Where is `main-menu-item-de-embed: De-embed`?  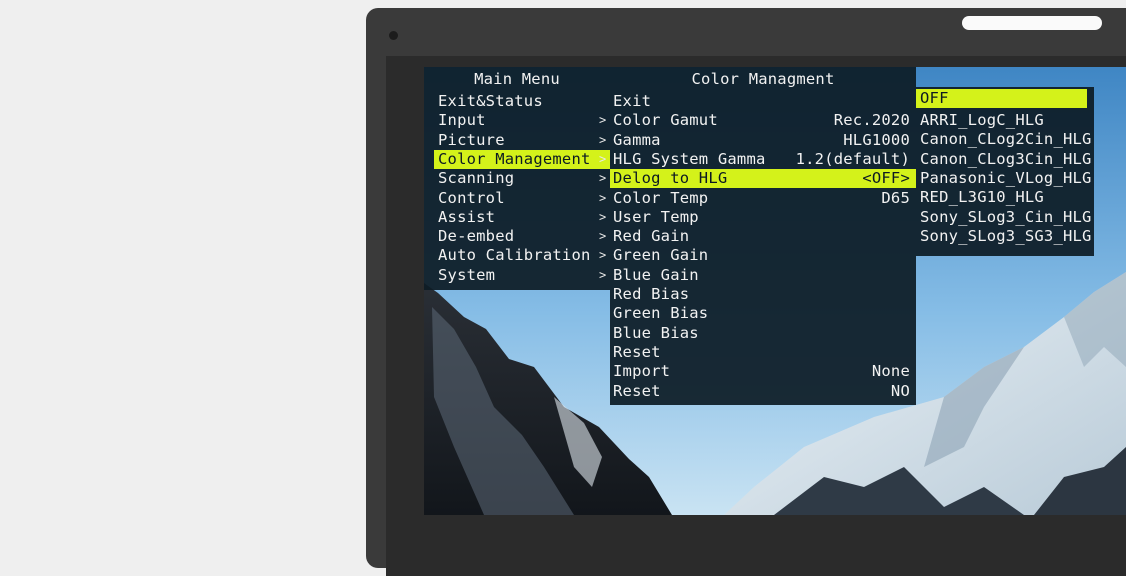
main-menu-item-de-embed: De-embed is located at coordinates (517, 236).